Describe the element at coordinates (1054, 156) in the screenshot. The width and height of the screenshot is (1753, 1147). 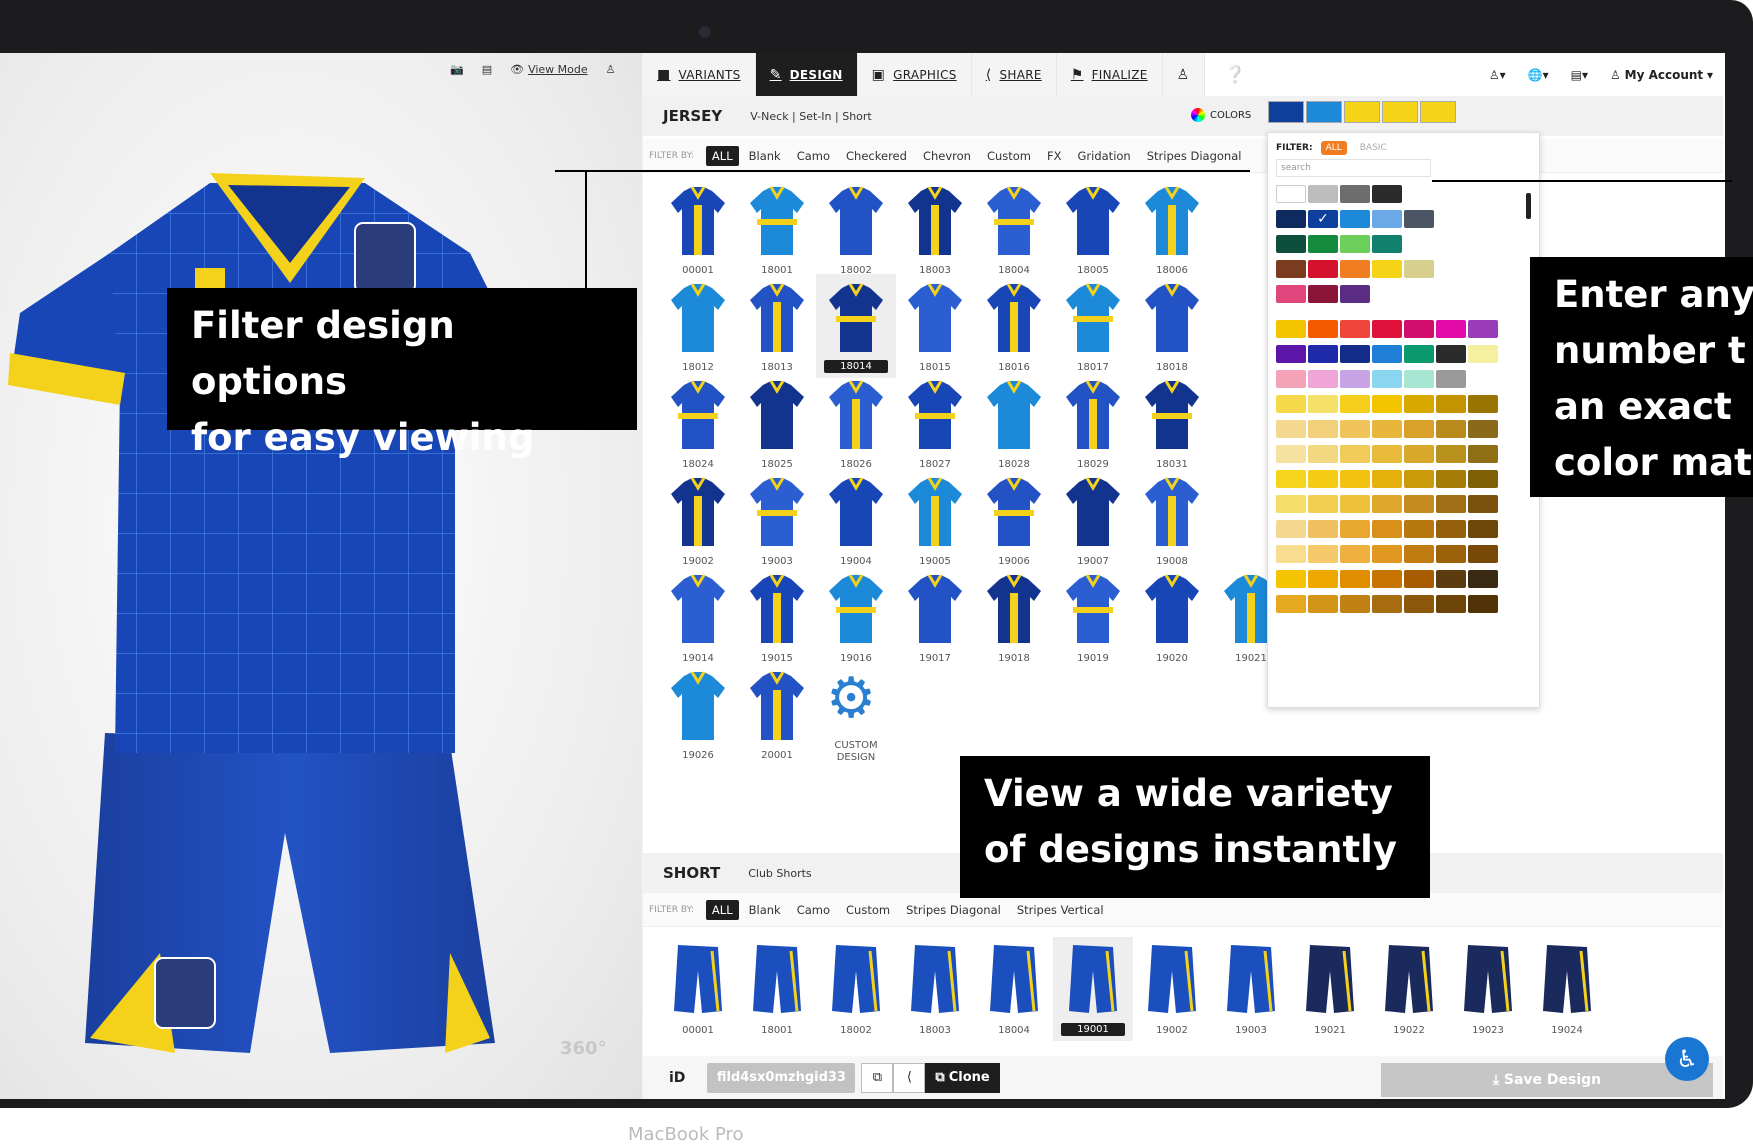
I see `jersey-filter-chip: FX` at that location.